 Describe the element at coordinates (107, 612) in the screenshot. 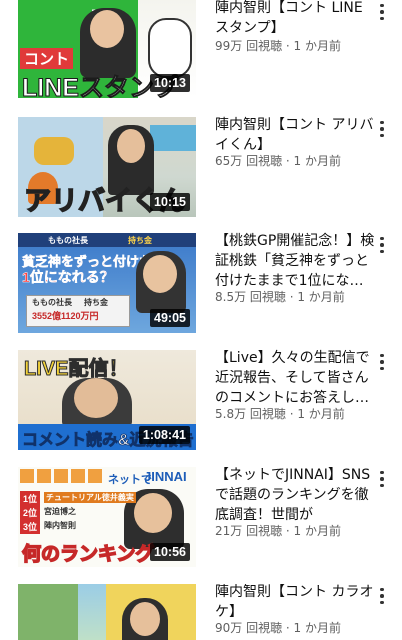

I see `video-thumbnail` at that location.